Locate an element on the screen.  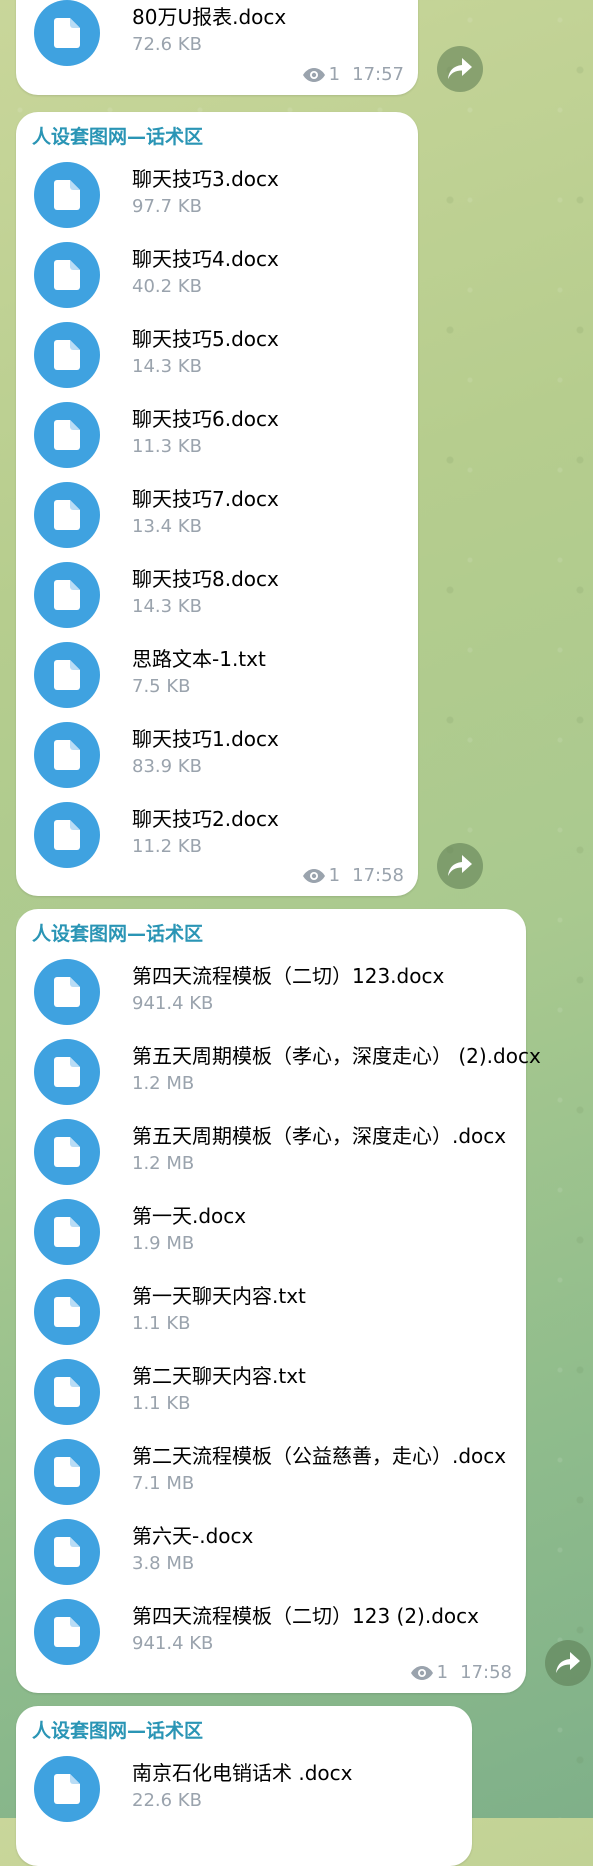
file-name: 第六天-.docx is located at coordinates (192, 1534).